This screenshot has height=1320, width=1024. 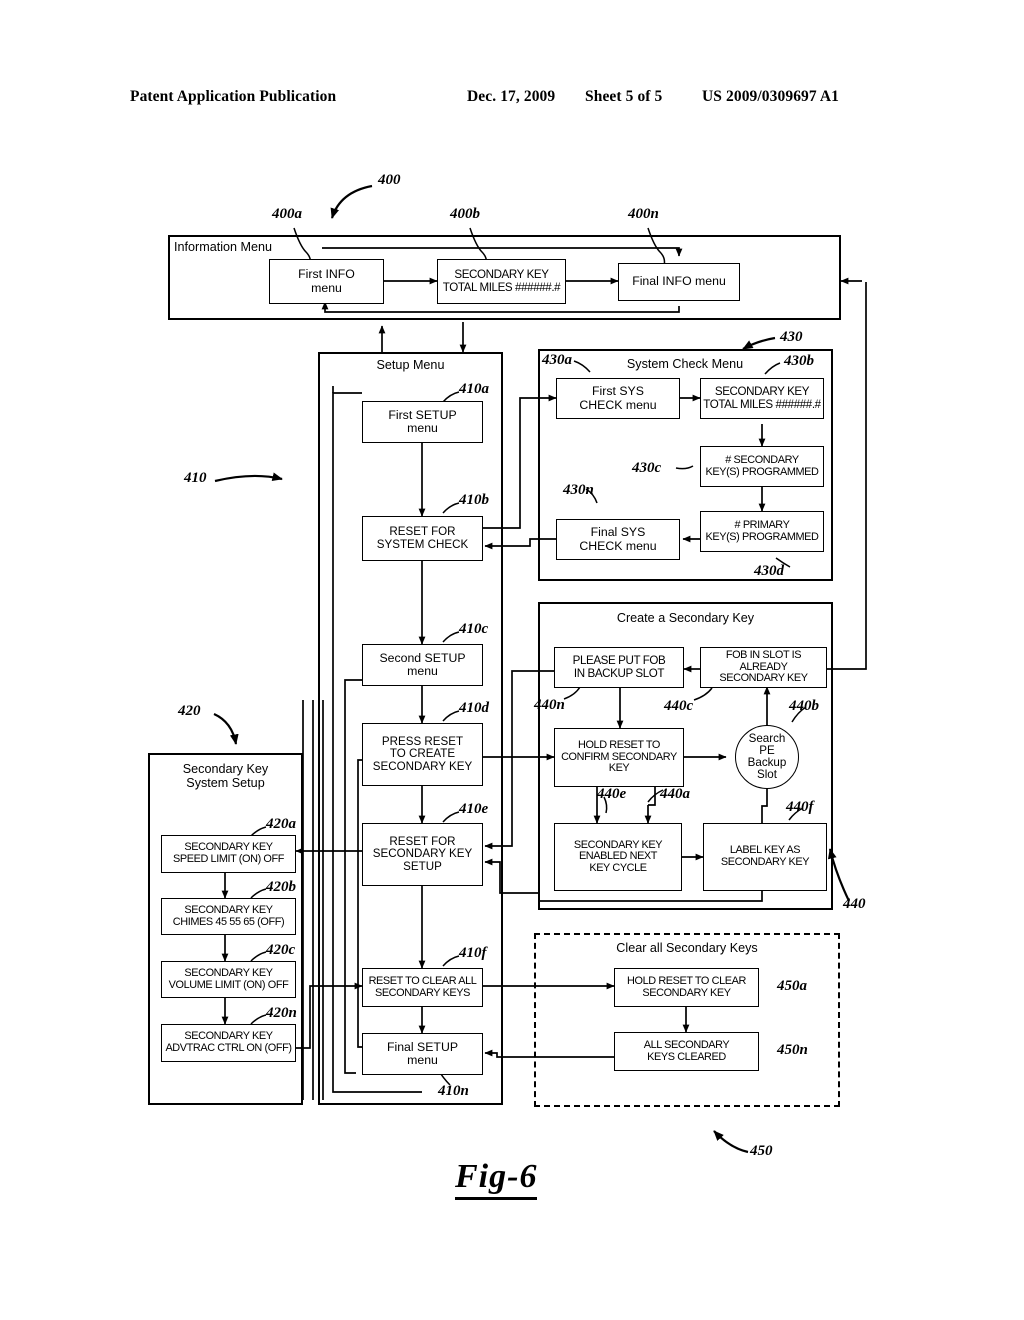 I want to click on ref-430: 430, so click(x=791, y=337).